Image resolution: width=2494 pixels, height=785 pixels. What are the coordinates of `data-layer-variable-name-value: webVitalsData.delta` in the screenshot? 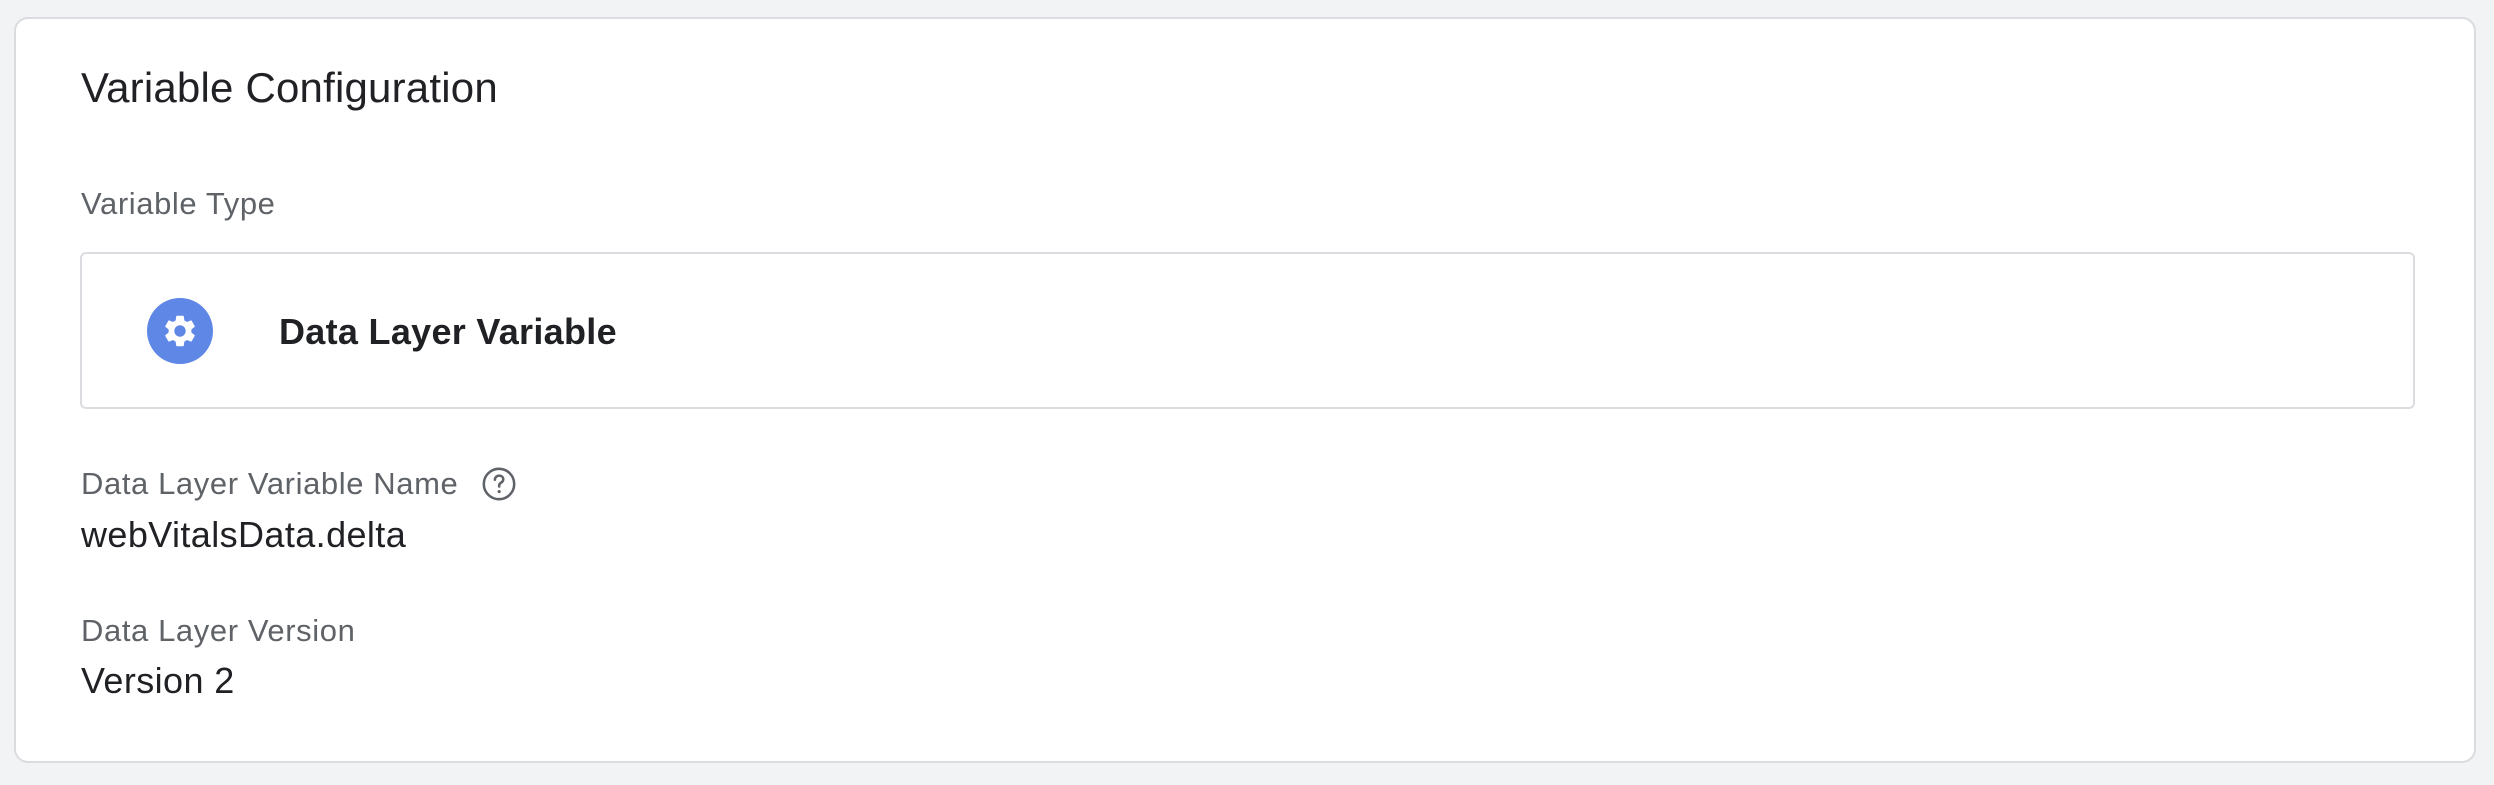 It's located at (244, 534).